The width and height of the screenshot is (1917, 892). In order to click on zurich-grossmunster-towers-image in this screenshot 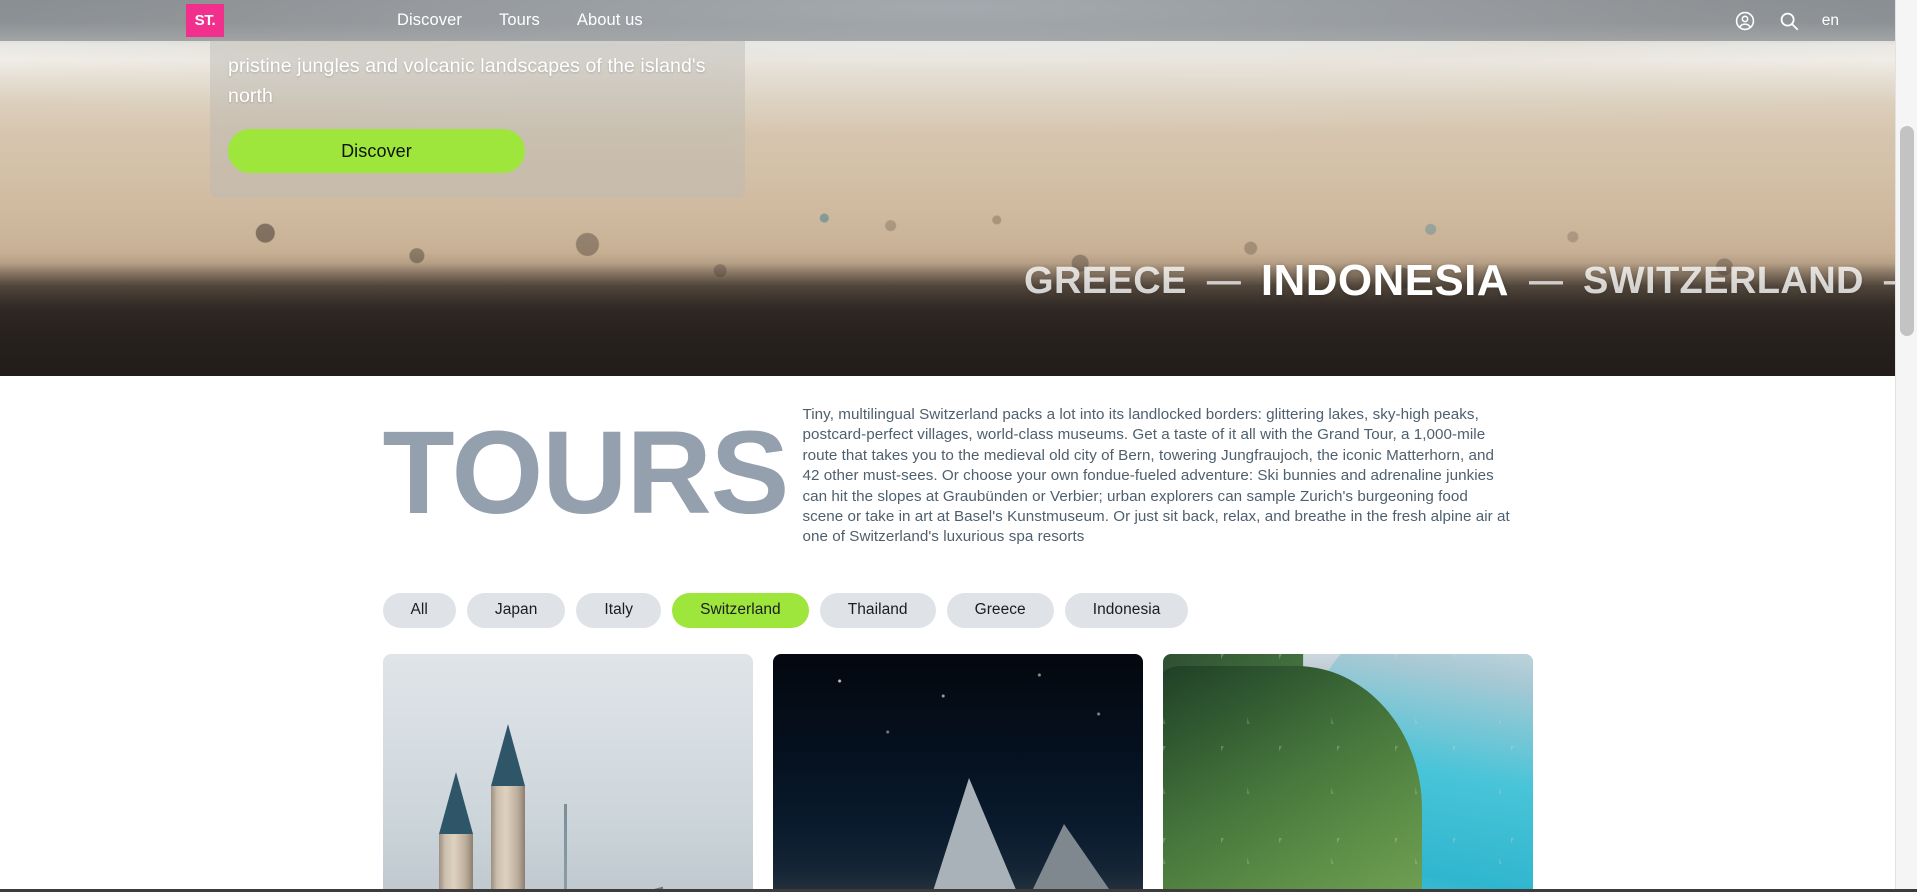, I will do `click(567, 772)`.